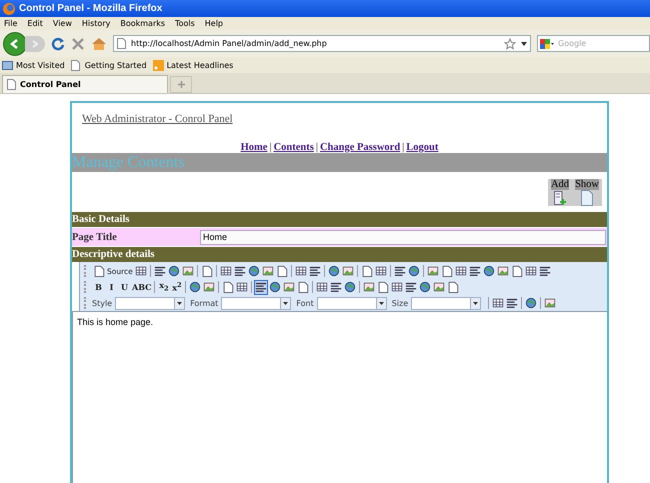  What do you see at coordinates (15, 44) in the screenshot?
I see `back-button` at bounding box center [15, 44].